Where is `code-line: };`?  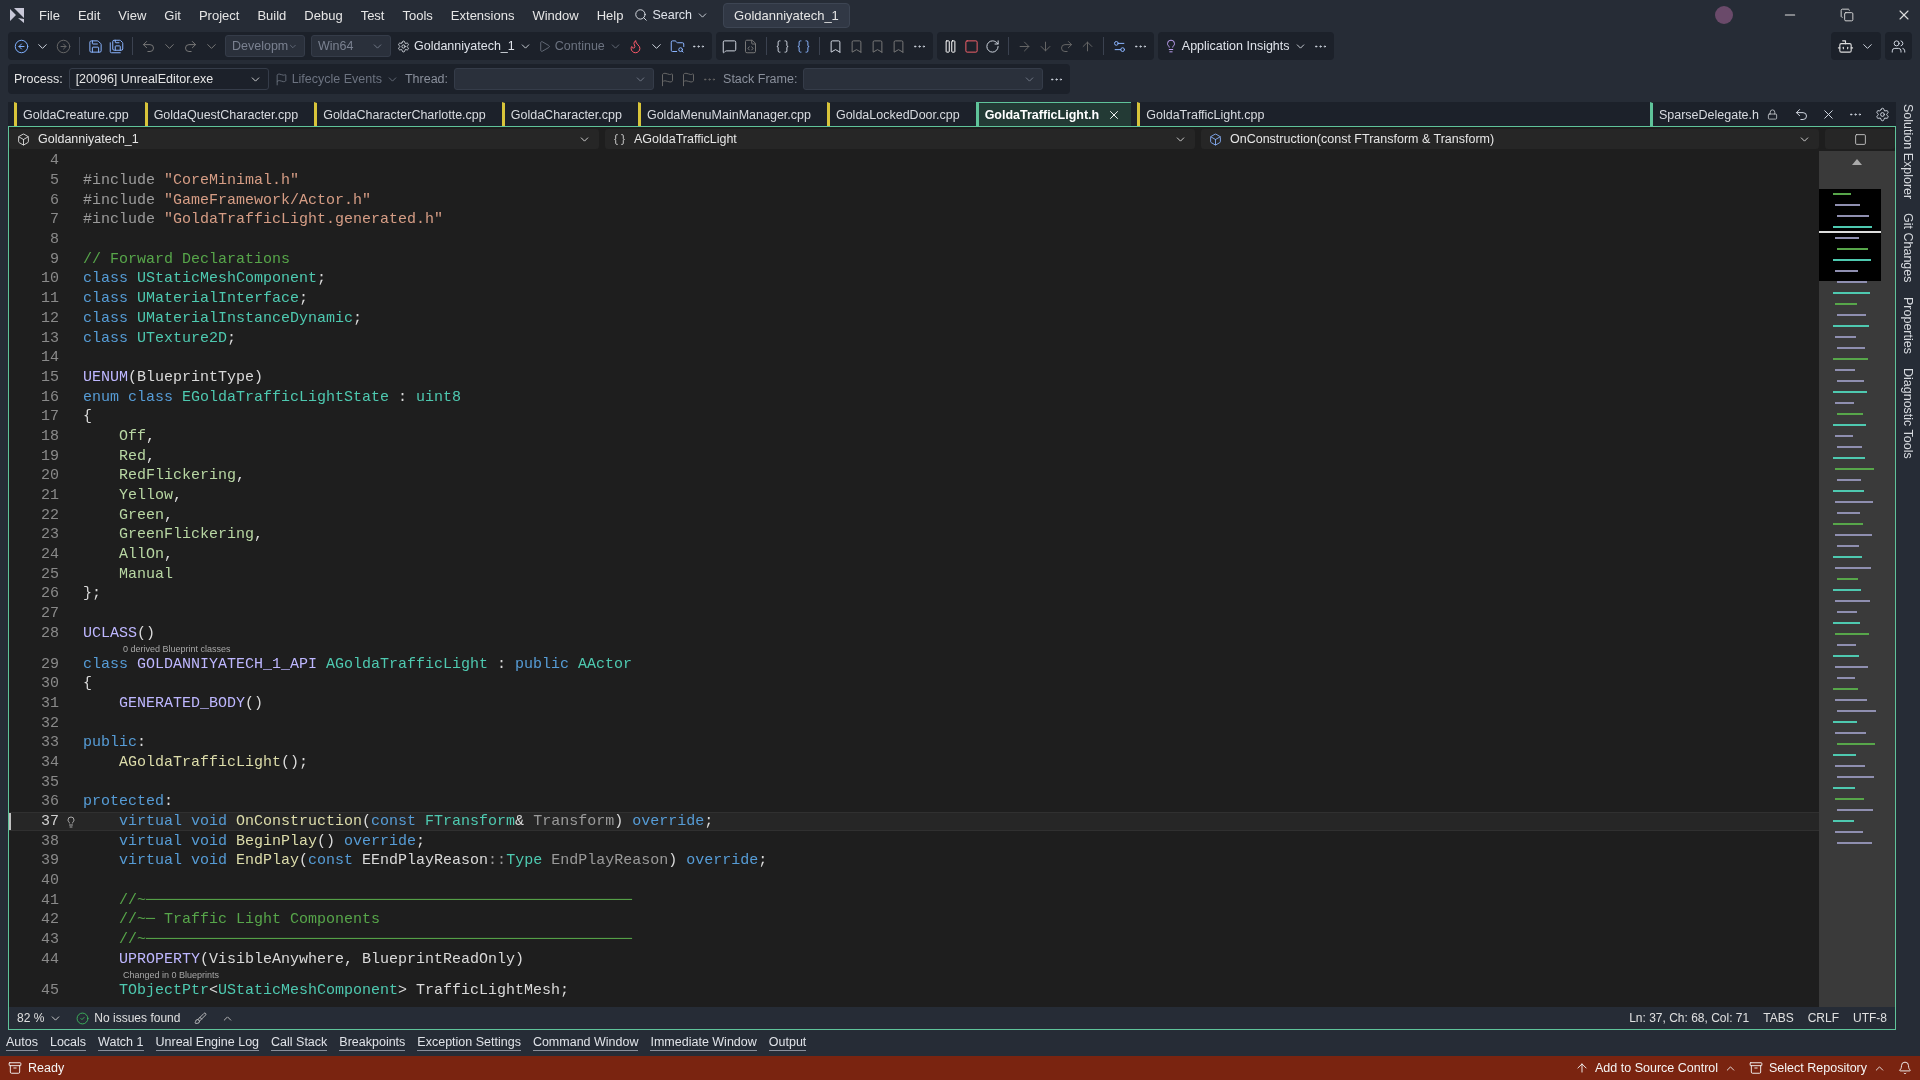
code-line: }; is located at coordinates (92, 594).